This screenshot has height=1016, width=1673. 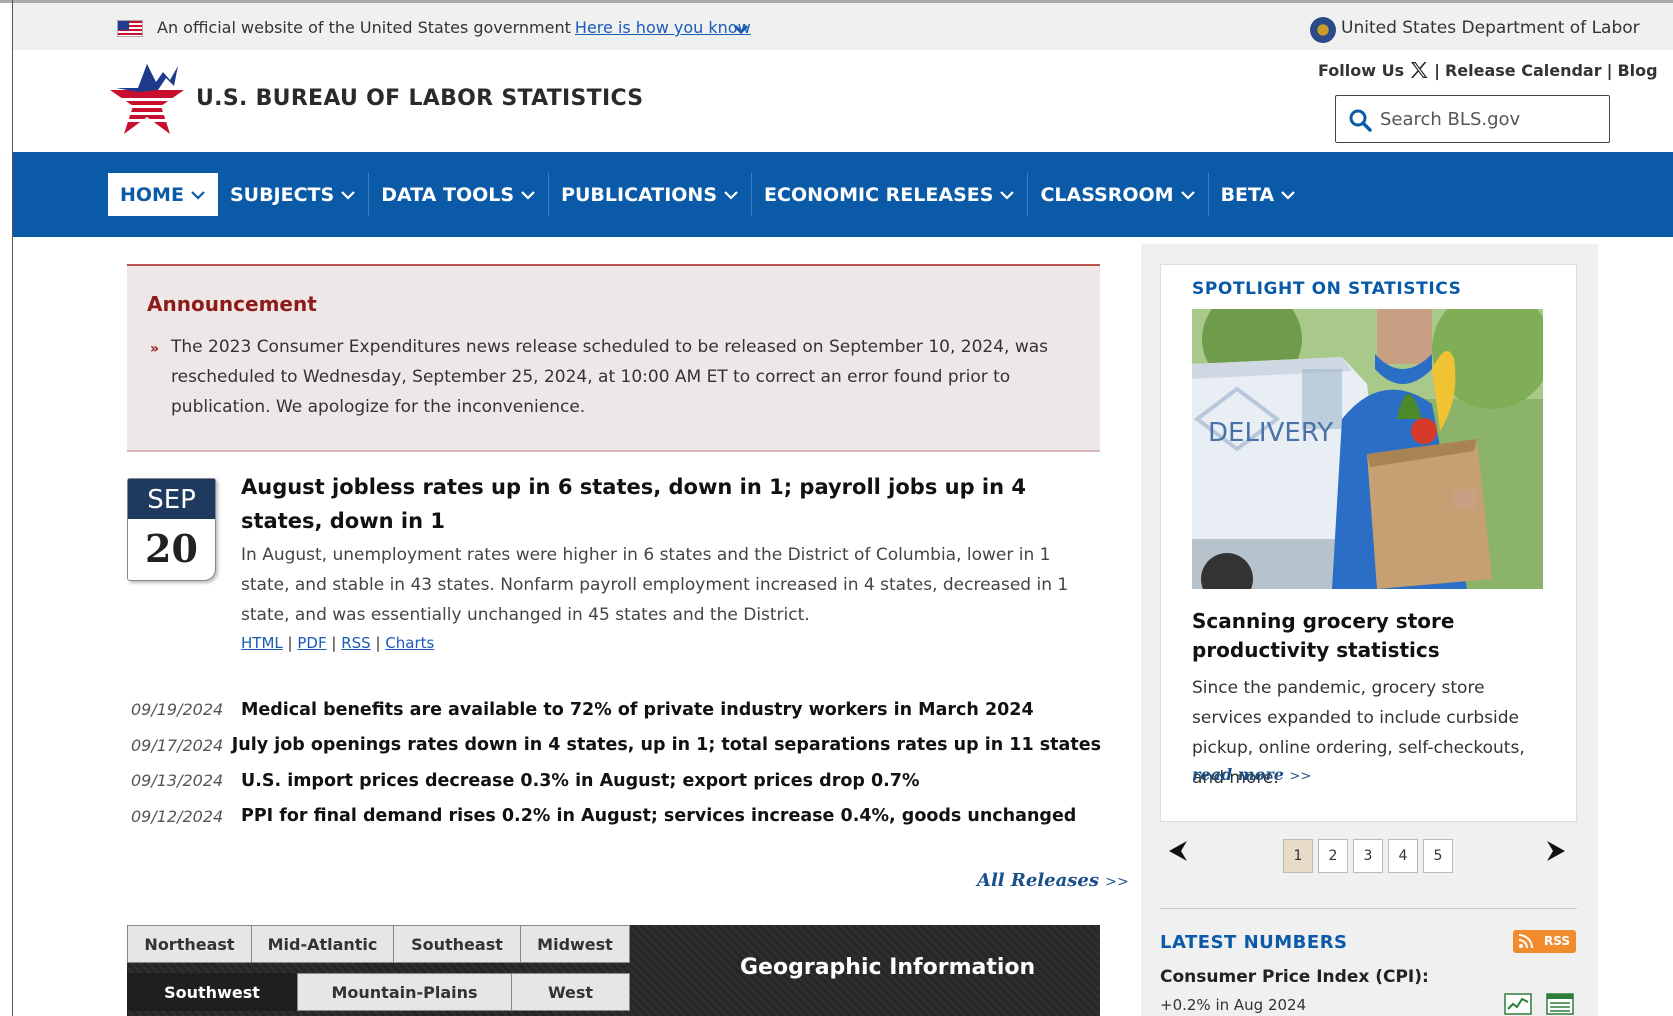 I want to click on spotlight-pager: 1 2 3 4 5, so click(x=1368, y=856).